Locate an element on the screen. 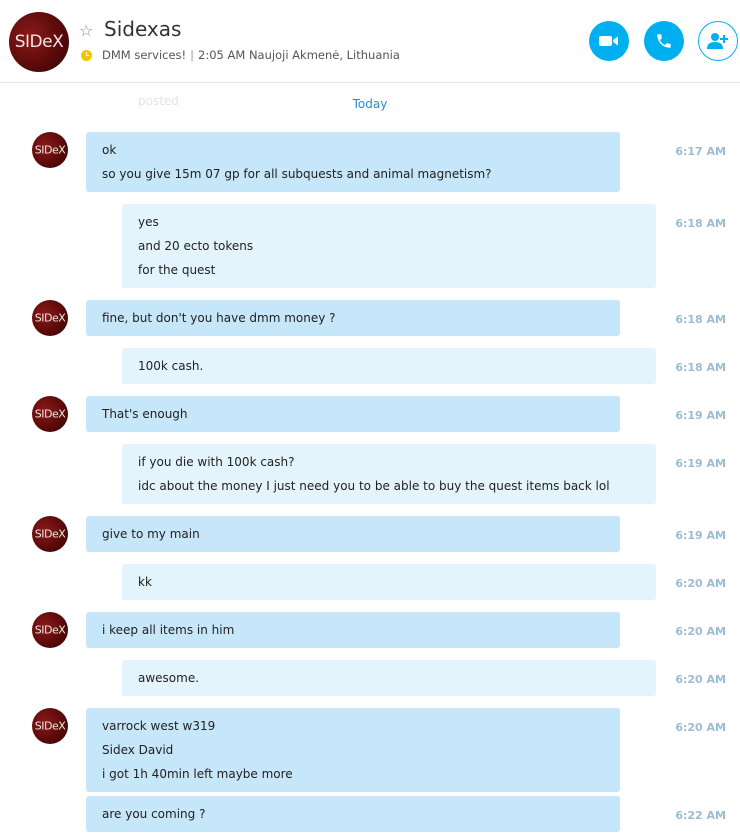  message-text: if you die with 100k cash? is located at coordinates (216, 462).